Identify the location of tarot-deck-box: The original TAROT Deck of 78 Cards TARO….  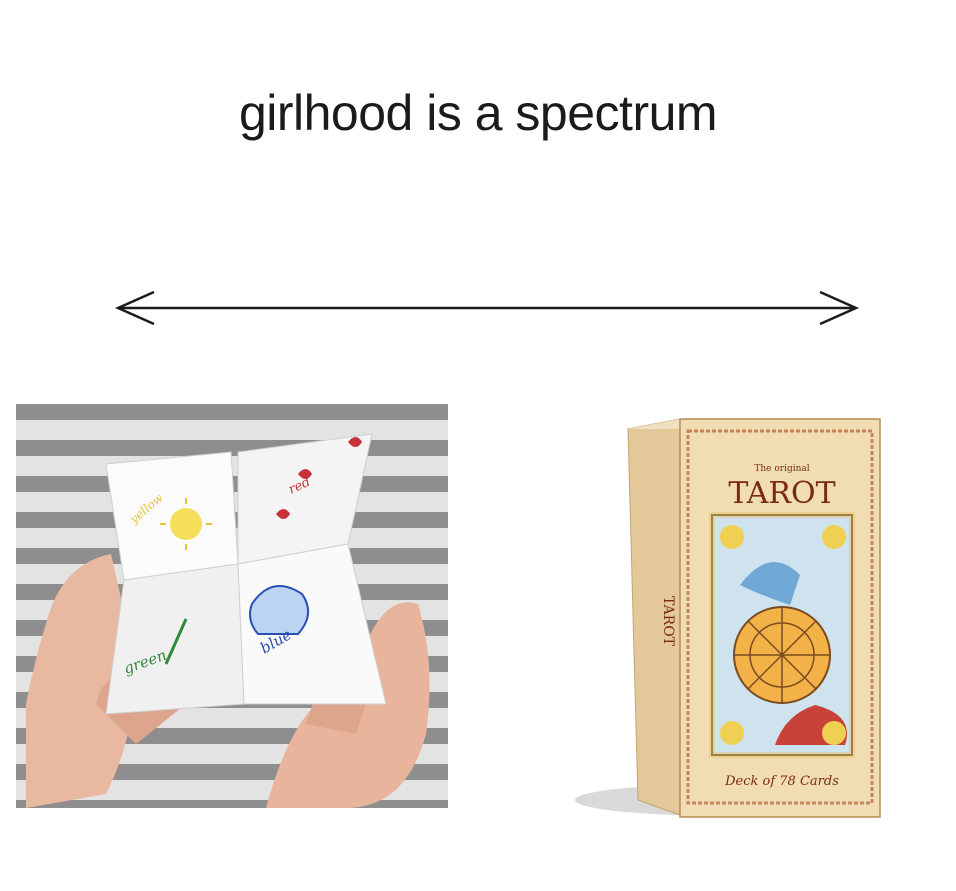
(728, 618).